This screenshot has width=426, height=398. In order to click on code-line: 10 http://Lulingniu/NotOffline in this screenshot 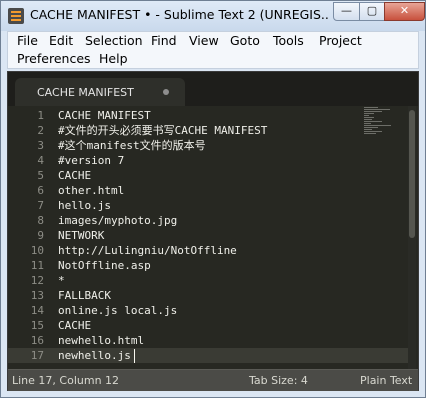, I will do `click(208, 250)`.